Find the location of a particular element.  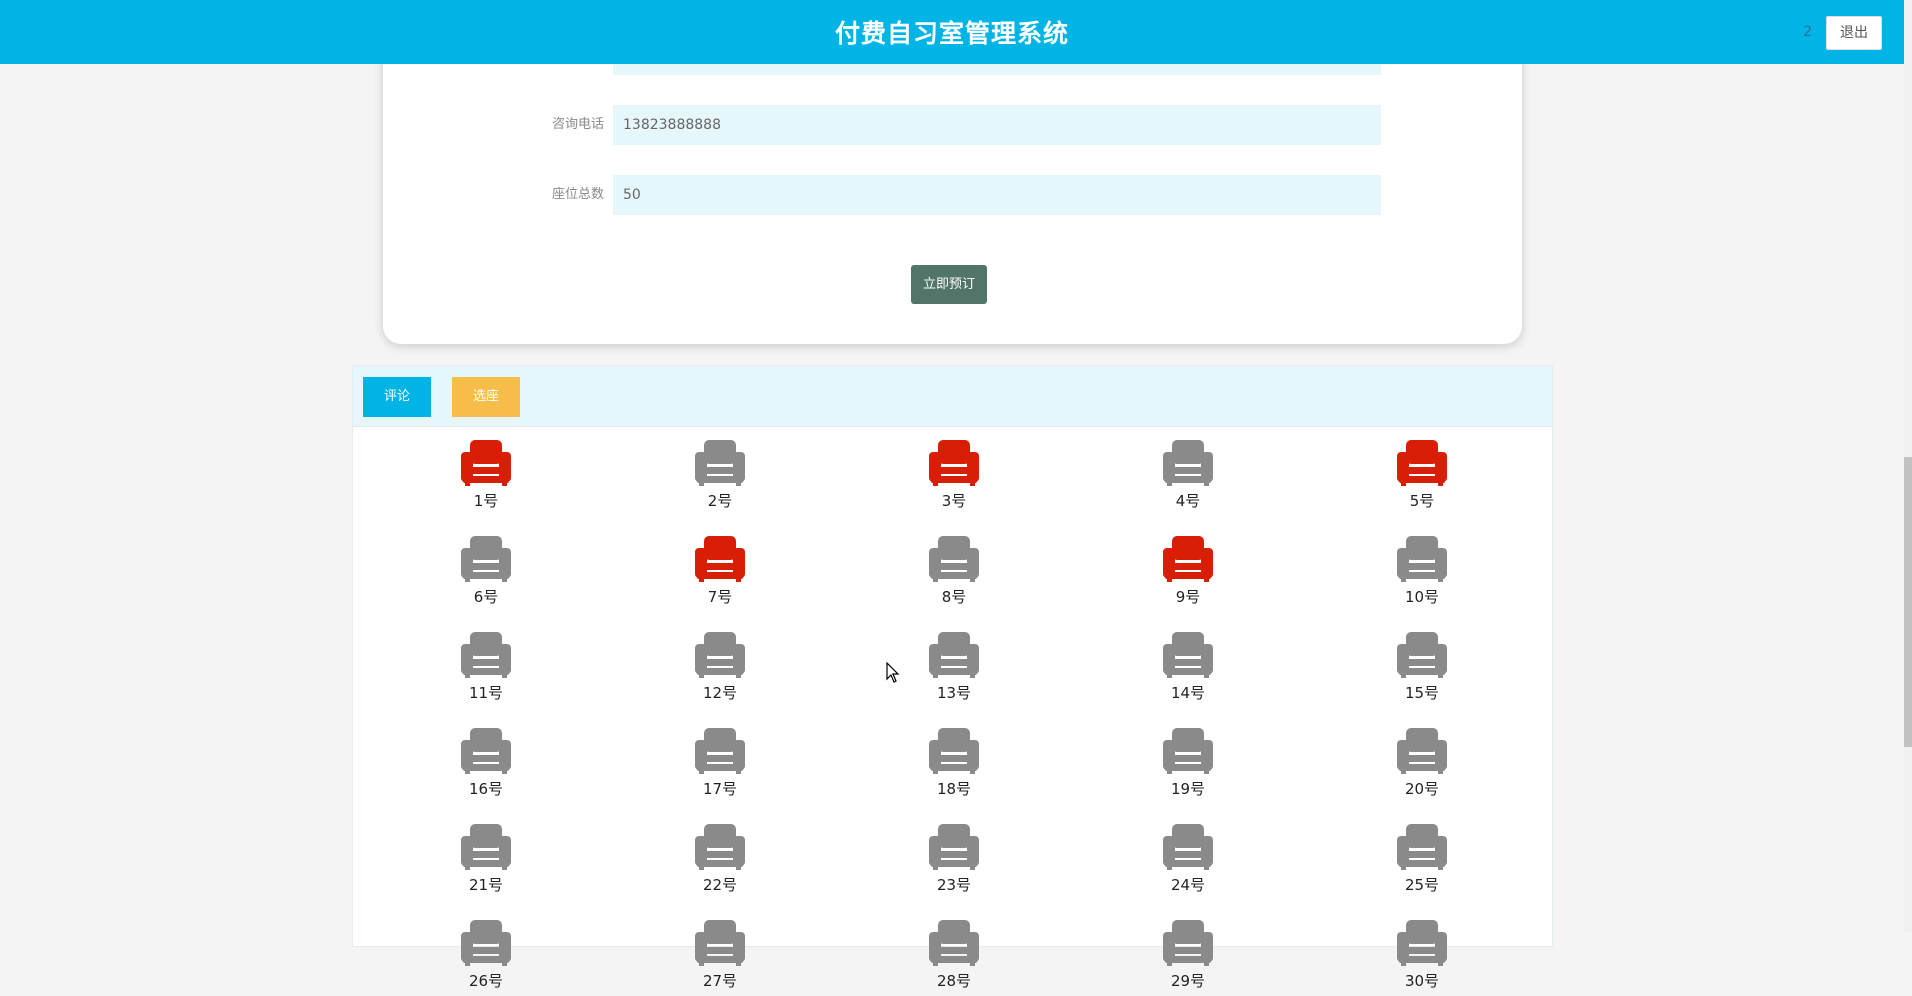

seat-9: 9号 is located at coordinates (1188, 567).